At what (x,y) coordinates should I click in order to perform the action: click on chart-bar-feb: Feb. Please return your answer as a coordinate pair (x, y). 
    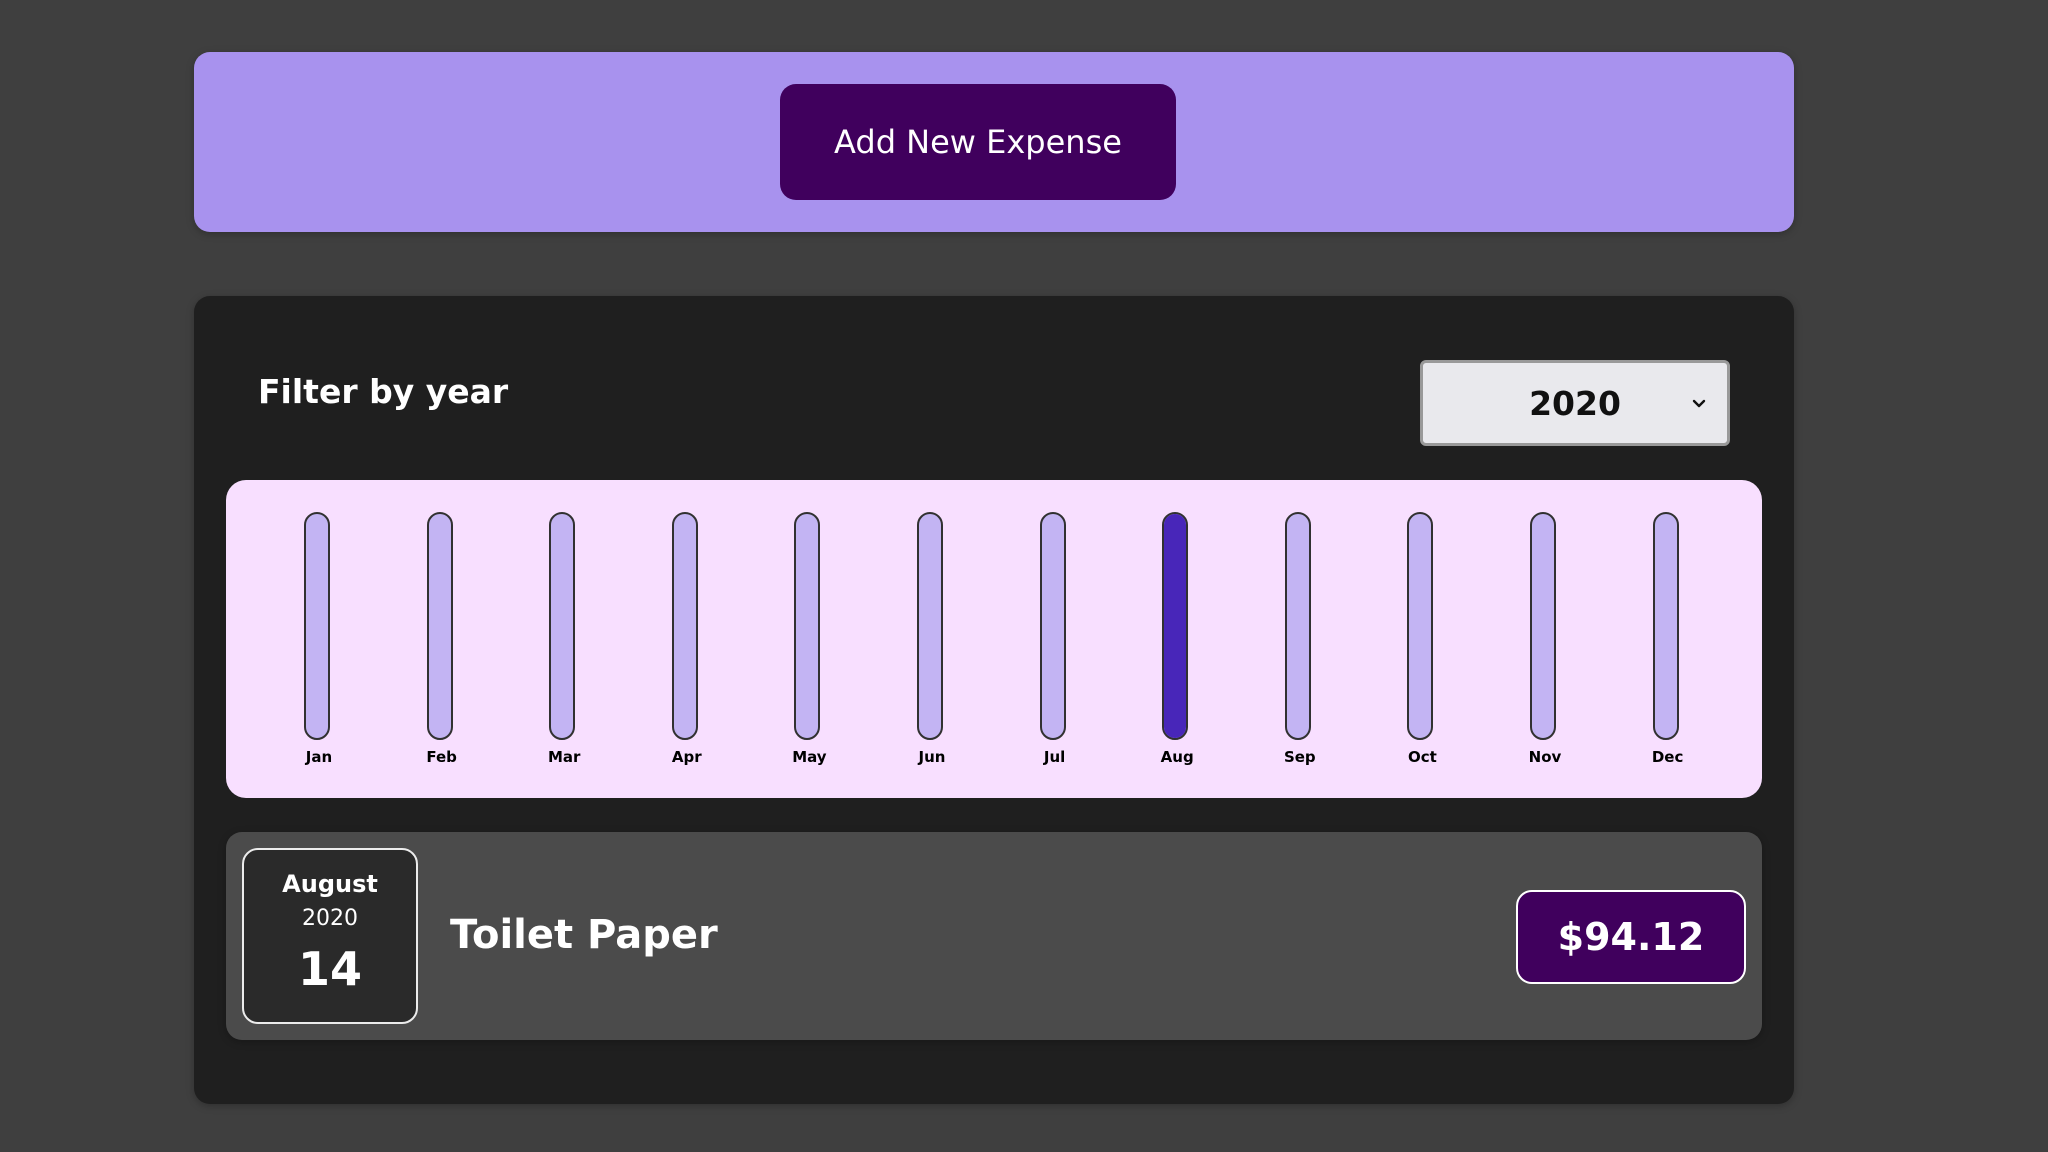
    Looking at the image, I should click on (442, 643).